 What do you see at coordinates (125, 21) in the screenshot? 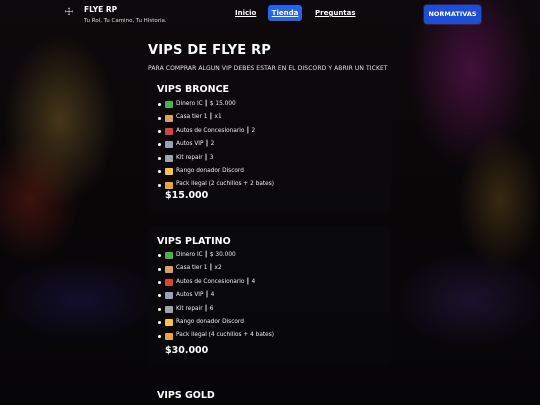
I see `brand-tagline: Tu Rol, Tu Camino, Tu Historia.` at bounding box center [125, 21].